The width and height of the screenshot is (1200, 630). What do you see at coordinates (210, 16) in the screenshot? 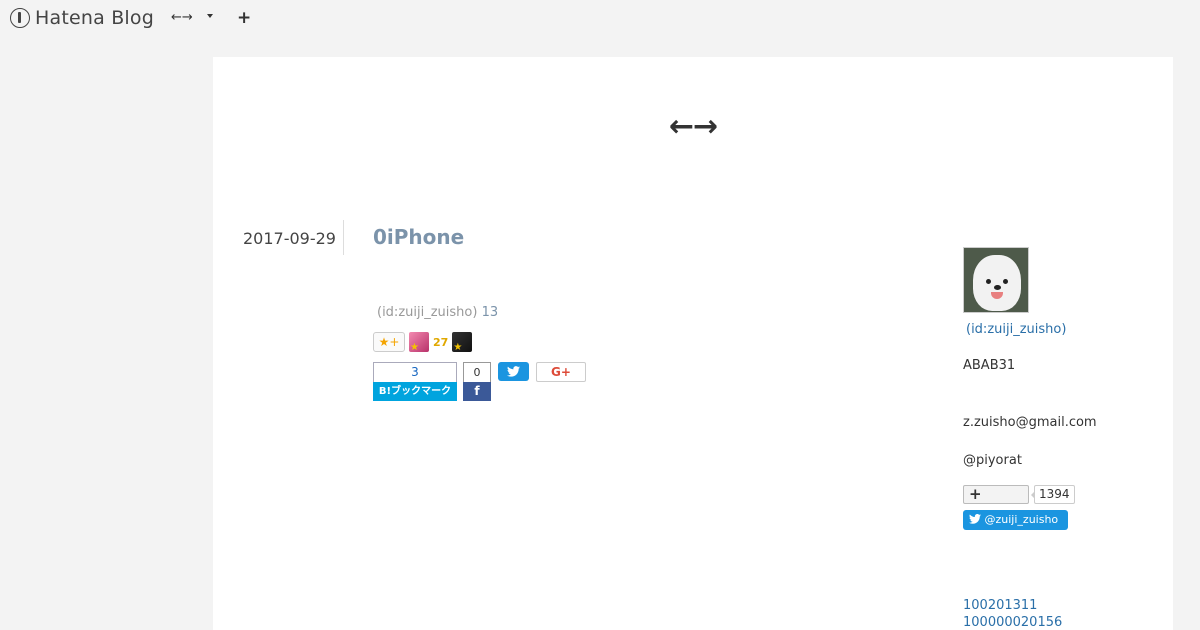
I see `caret-down-icon` at bounding box center [210, 16].